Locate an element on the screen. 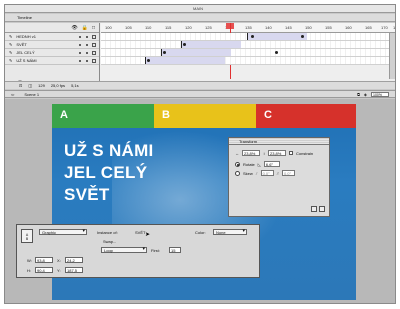 Image resolution: width=400 pixels, height=309 pixels. rotate-icon: ◺ is located at coordinates (259, 164).